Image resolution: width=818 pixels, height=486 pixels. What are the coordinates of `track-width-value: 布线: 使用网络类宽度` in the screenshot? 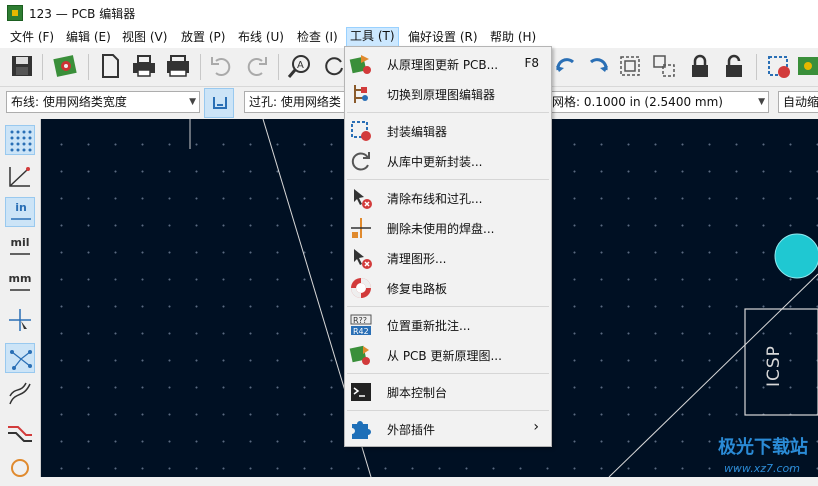 It's located at (69, 102).